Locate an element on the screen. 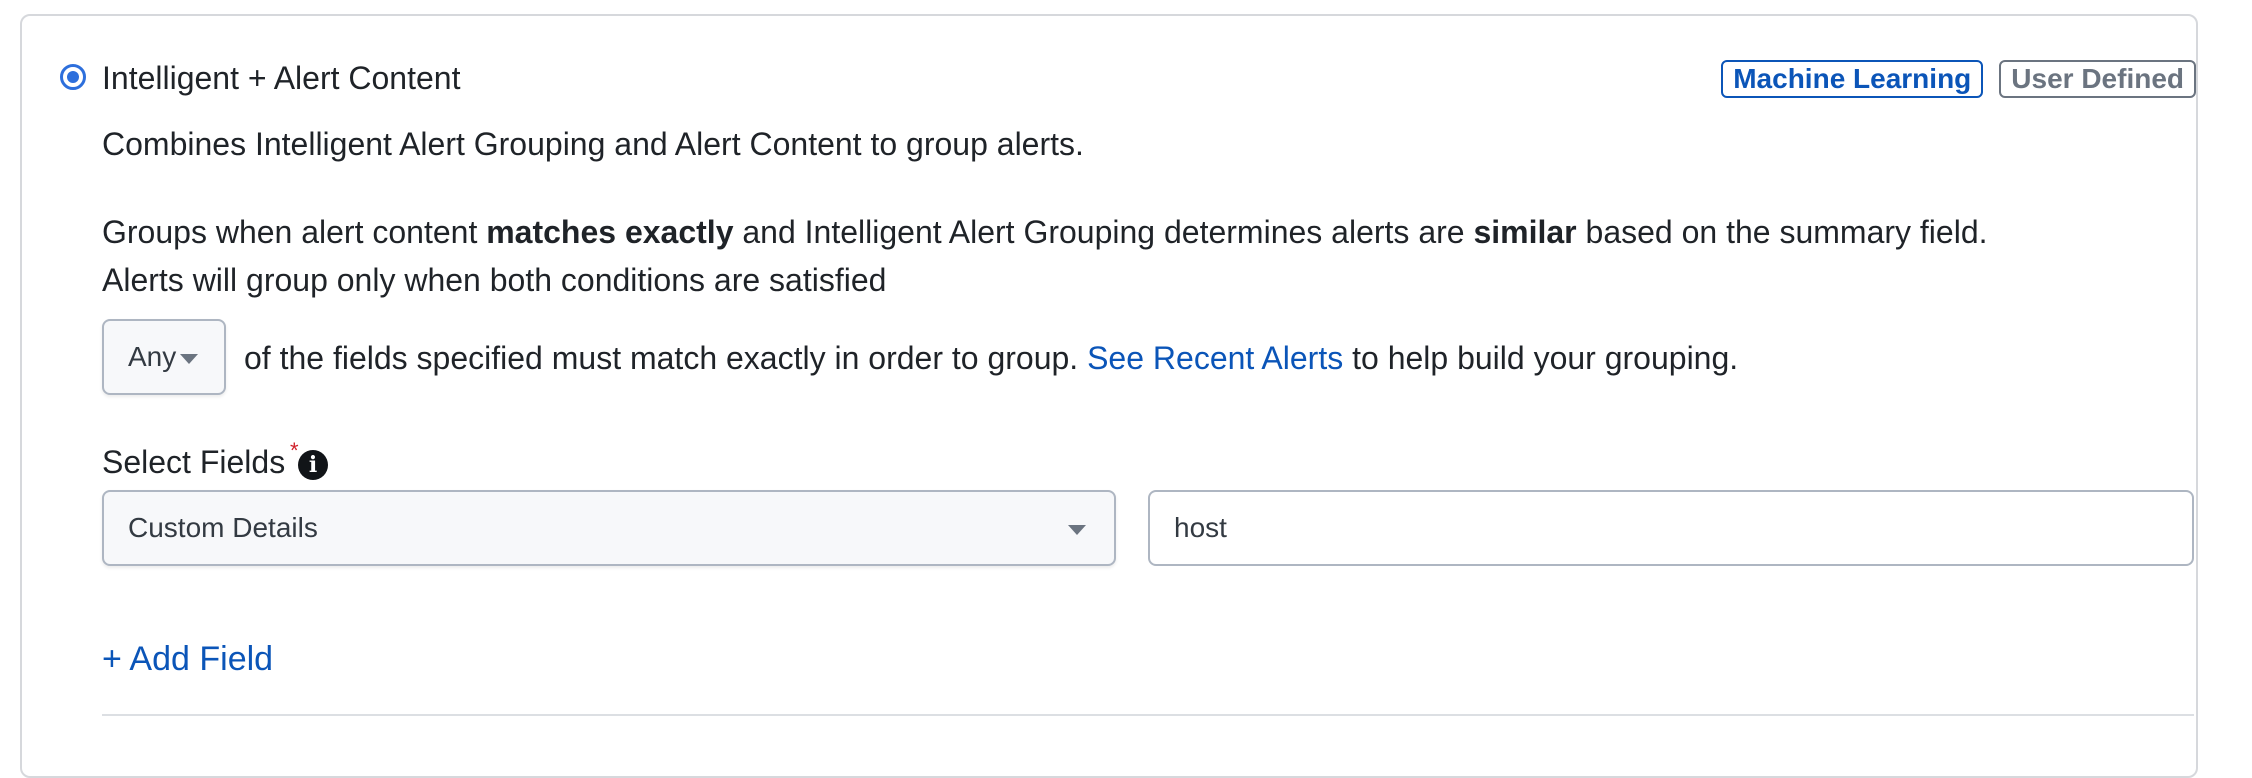 Image resolution: width=2252 pixels, height=778 pixels. option-title: Intelligent + Alert Content is located at coordinates (281, 78).